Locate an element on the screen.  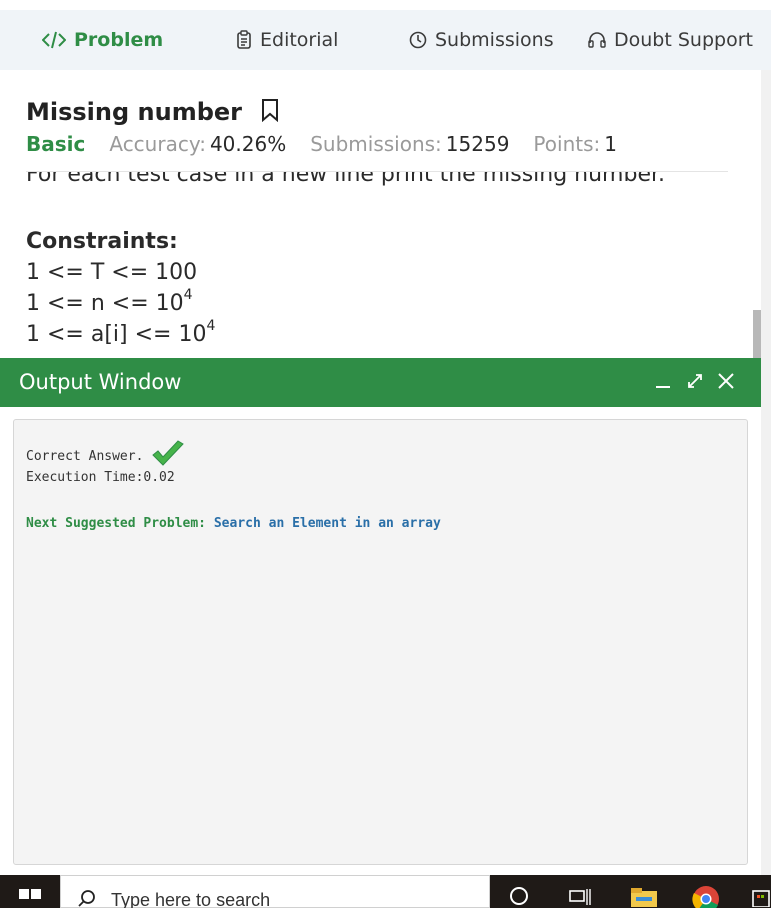
store-icon is located at coordinates (760, 896).